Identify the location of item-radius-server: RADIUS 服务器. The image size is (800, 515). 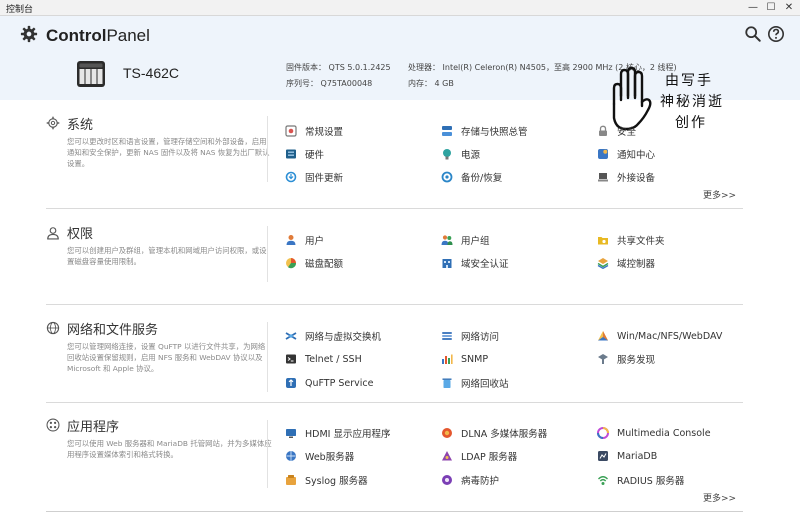
(640, 480).